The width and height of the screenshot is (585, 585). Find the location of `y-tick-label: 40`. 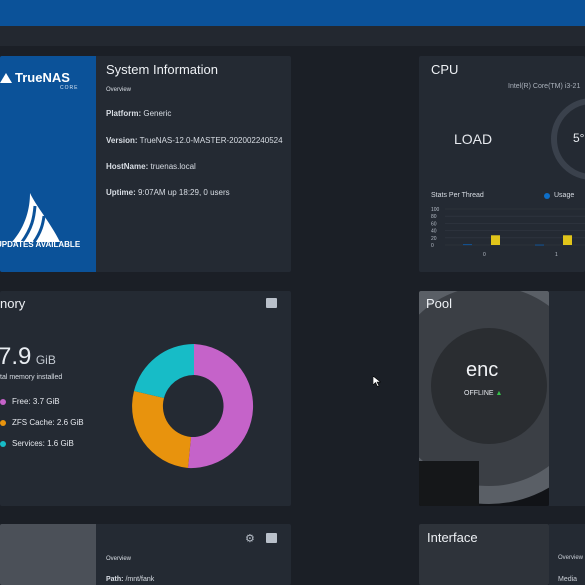

y-tick-label: 40 is located at coordinates (434, 232).